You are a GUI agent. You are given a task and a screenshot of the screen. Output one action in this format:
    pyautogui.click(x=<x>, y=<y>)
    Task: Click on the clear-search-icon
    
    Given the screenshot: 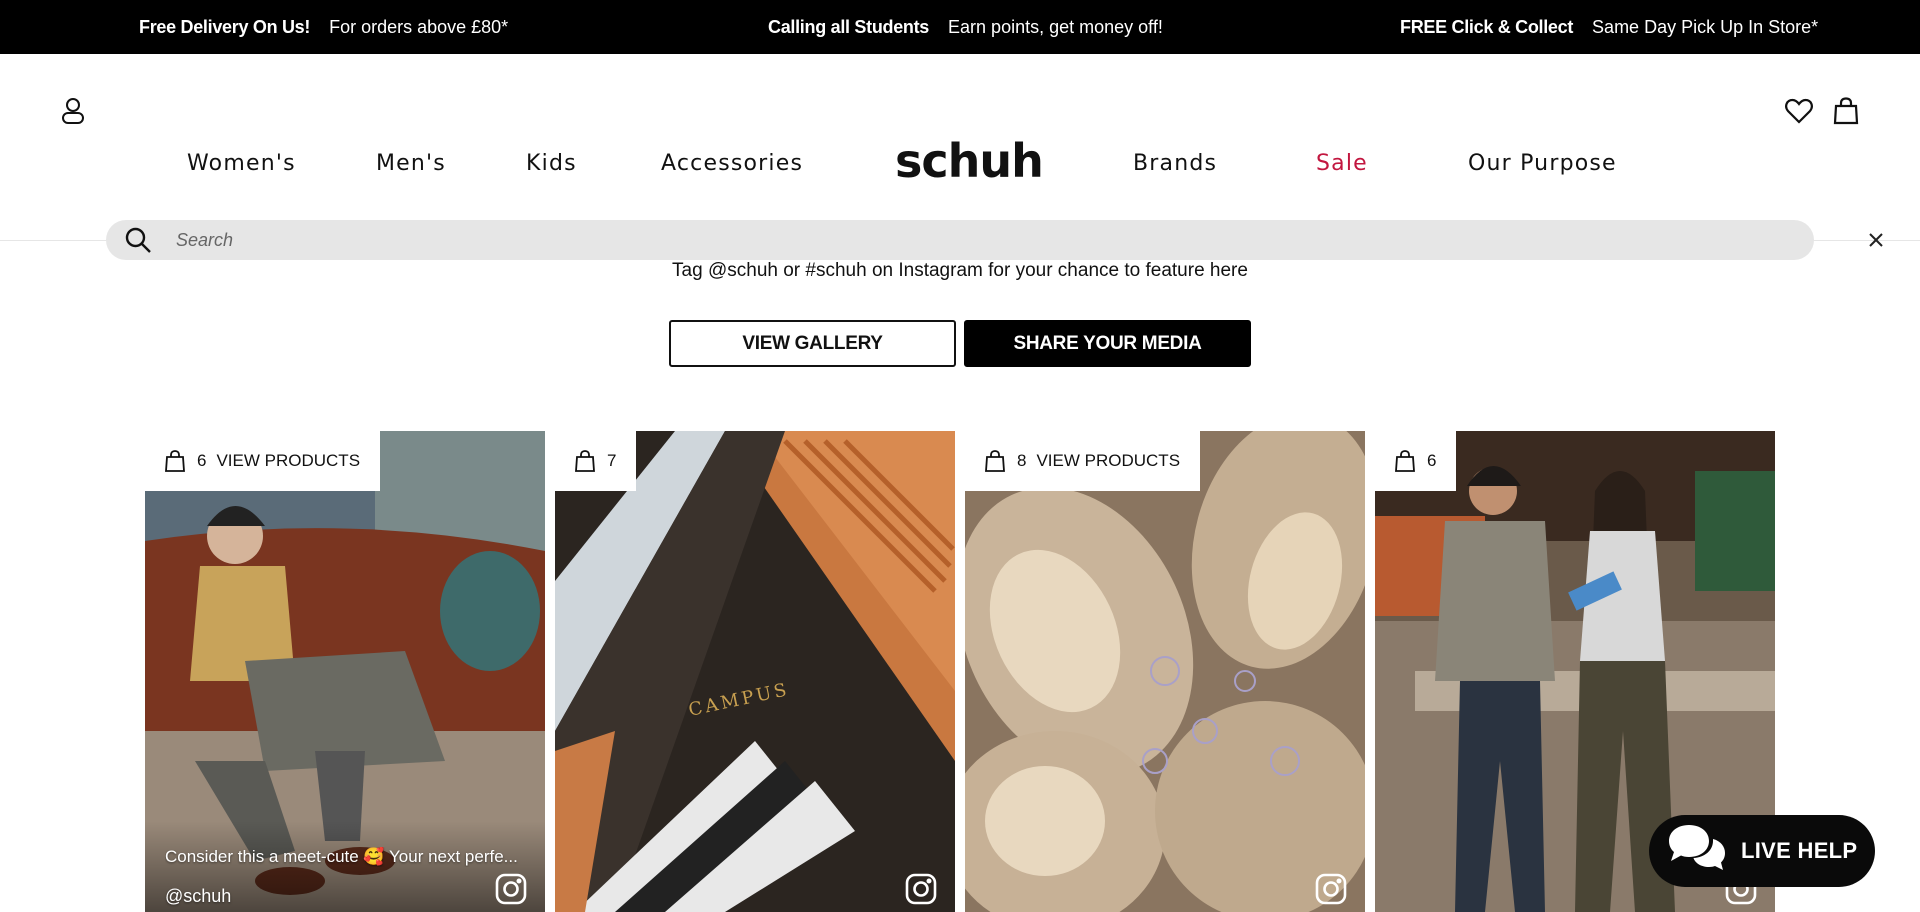 What is the action you would take?
    pyautogui.click(x=1876, y=242)
    